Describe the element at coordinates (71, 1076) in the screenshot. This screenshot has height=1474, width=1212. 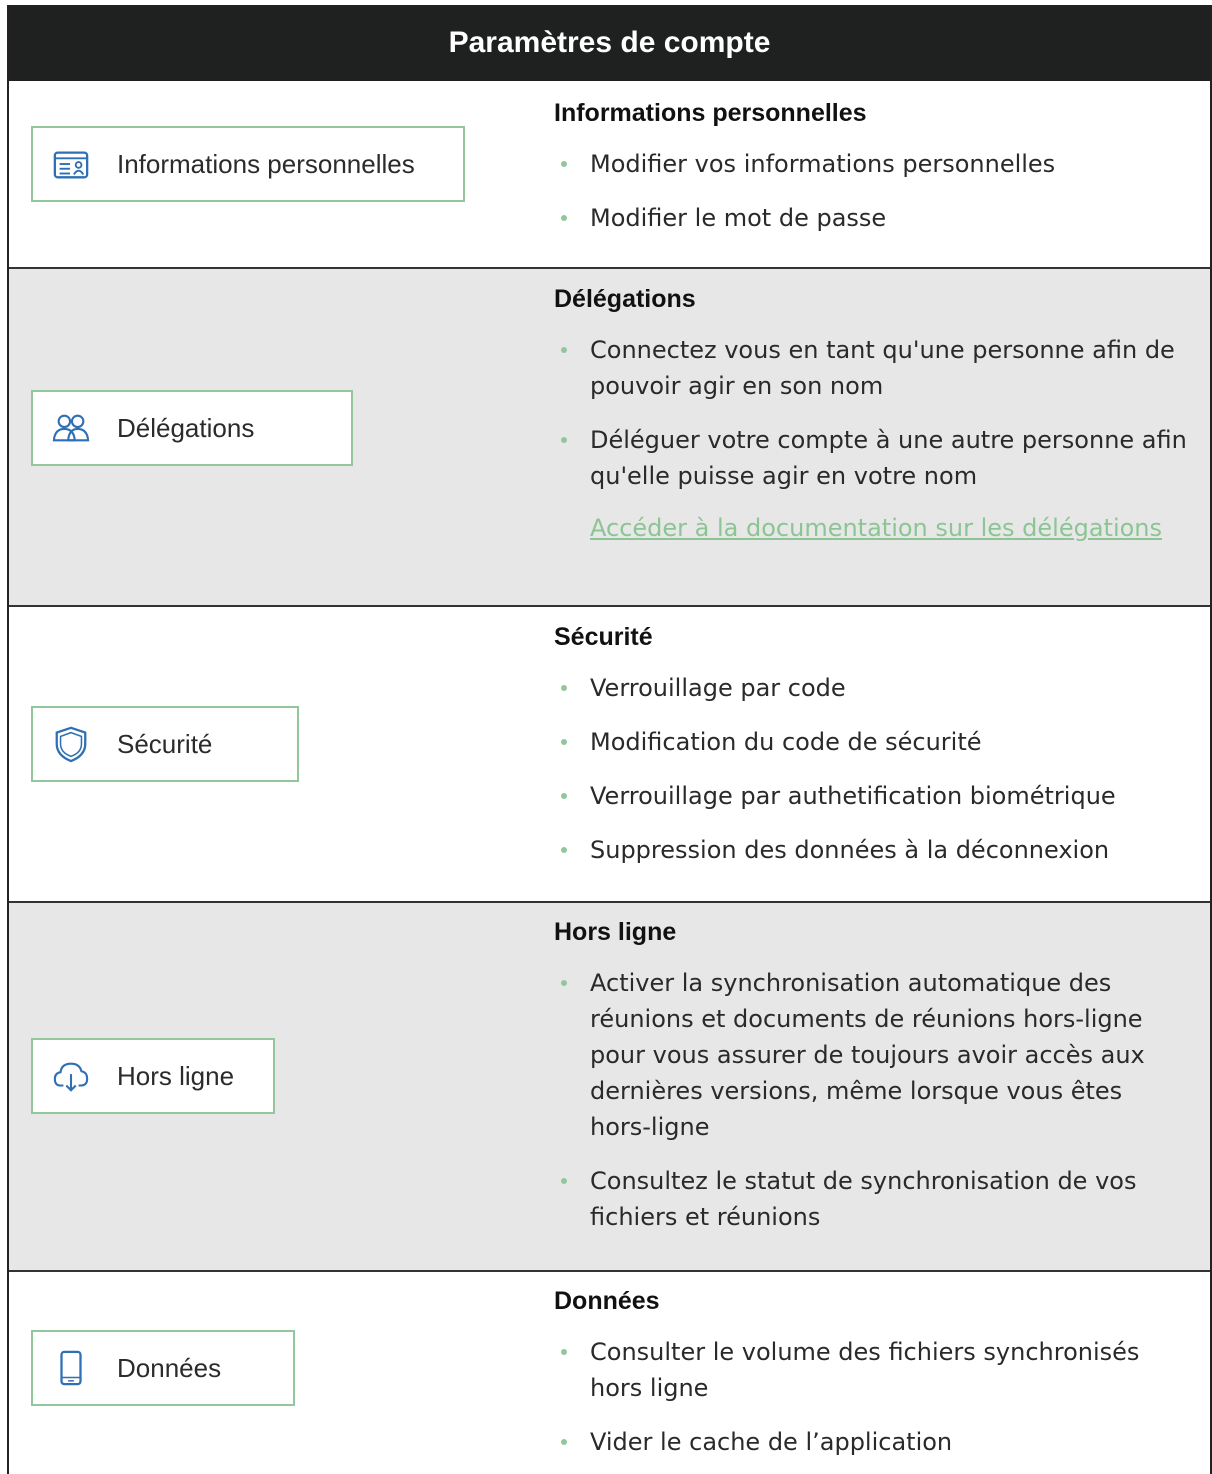
I see `cloud-download-icon` at that location.